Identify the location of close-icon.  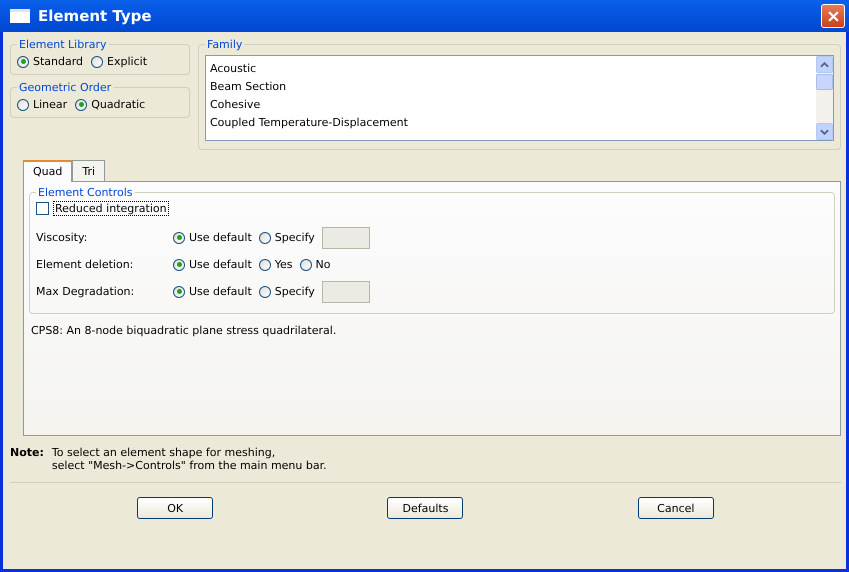
(833, 16).